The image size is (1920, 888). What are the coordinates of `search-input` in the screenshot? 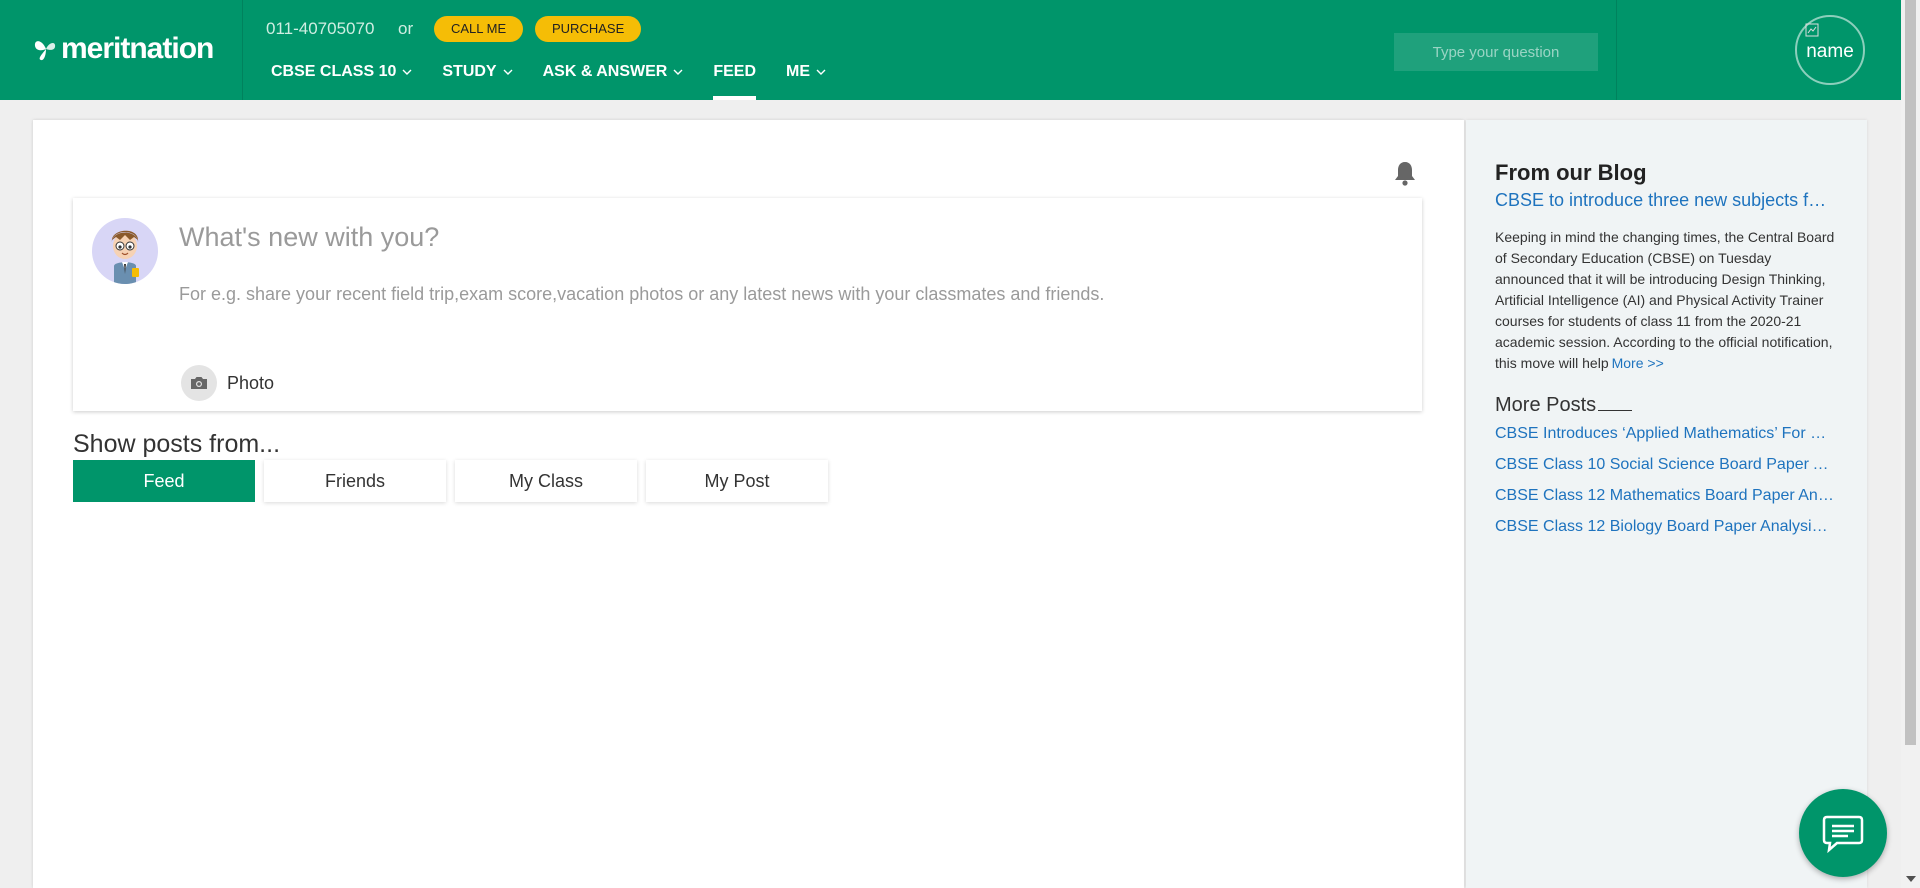 It's located at (1496, 52).